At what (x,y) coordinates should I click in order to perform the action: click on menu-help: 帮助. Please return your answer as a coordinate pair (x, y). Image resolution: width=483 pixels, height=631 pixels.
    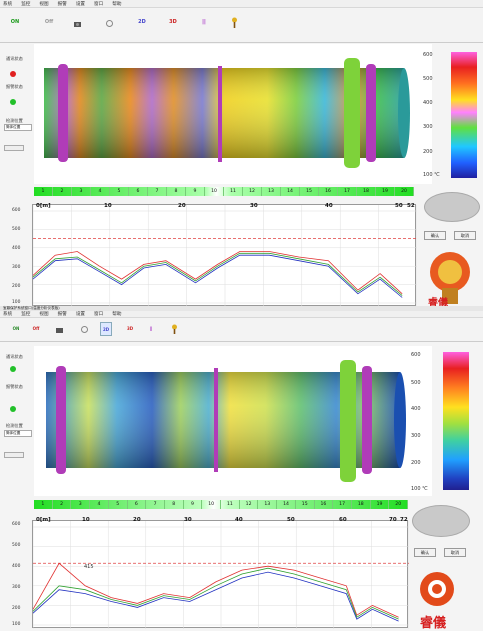
    Looking at the image, I should click on (116, 4).